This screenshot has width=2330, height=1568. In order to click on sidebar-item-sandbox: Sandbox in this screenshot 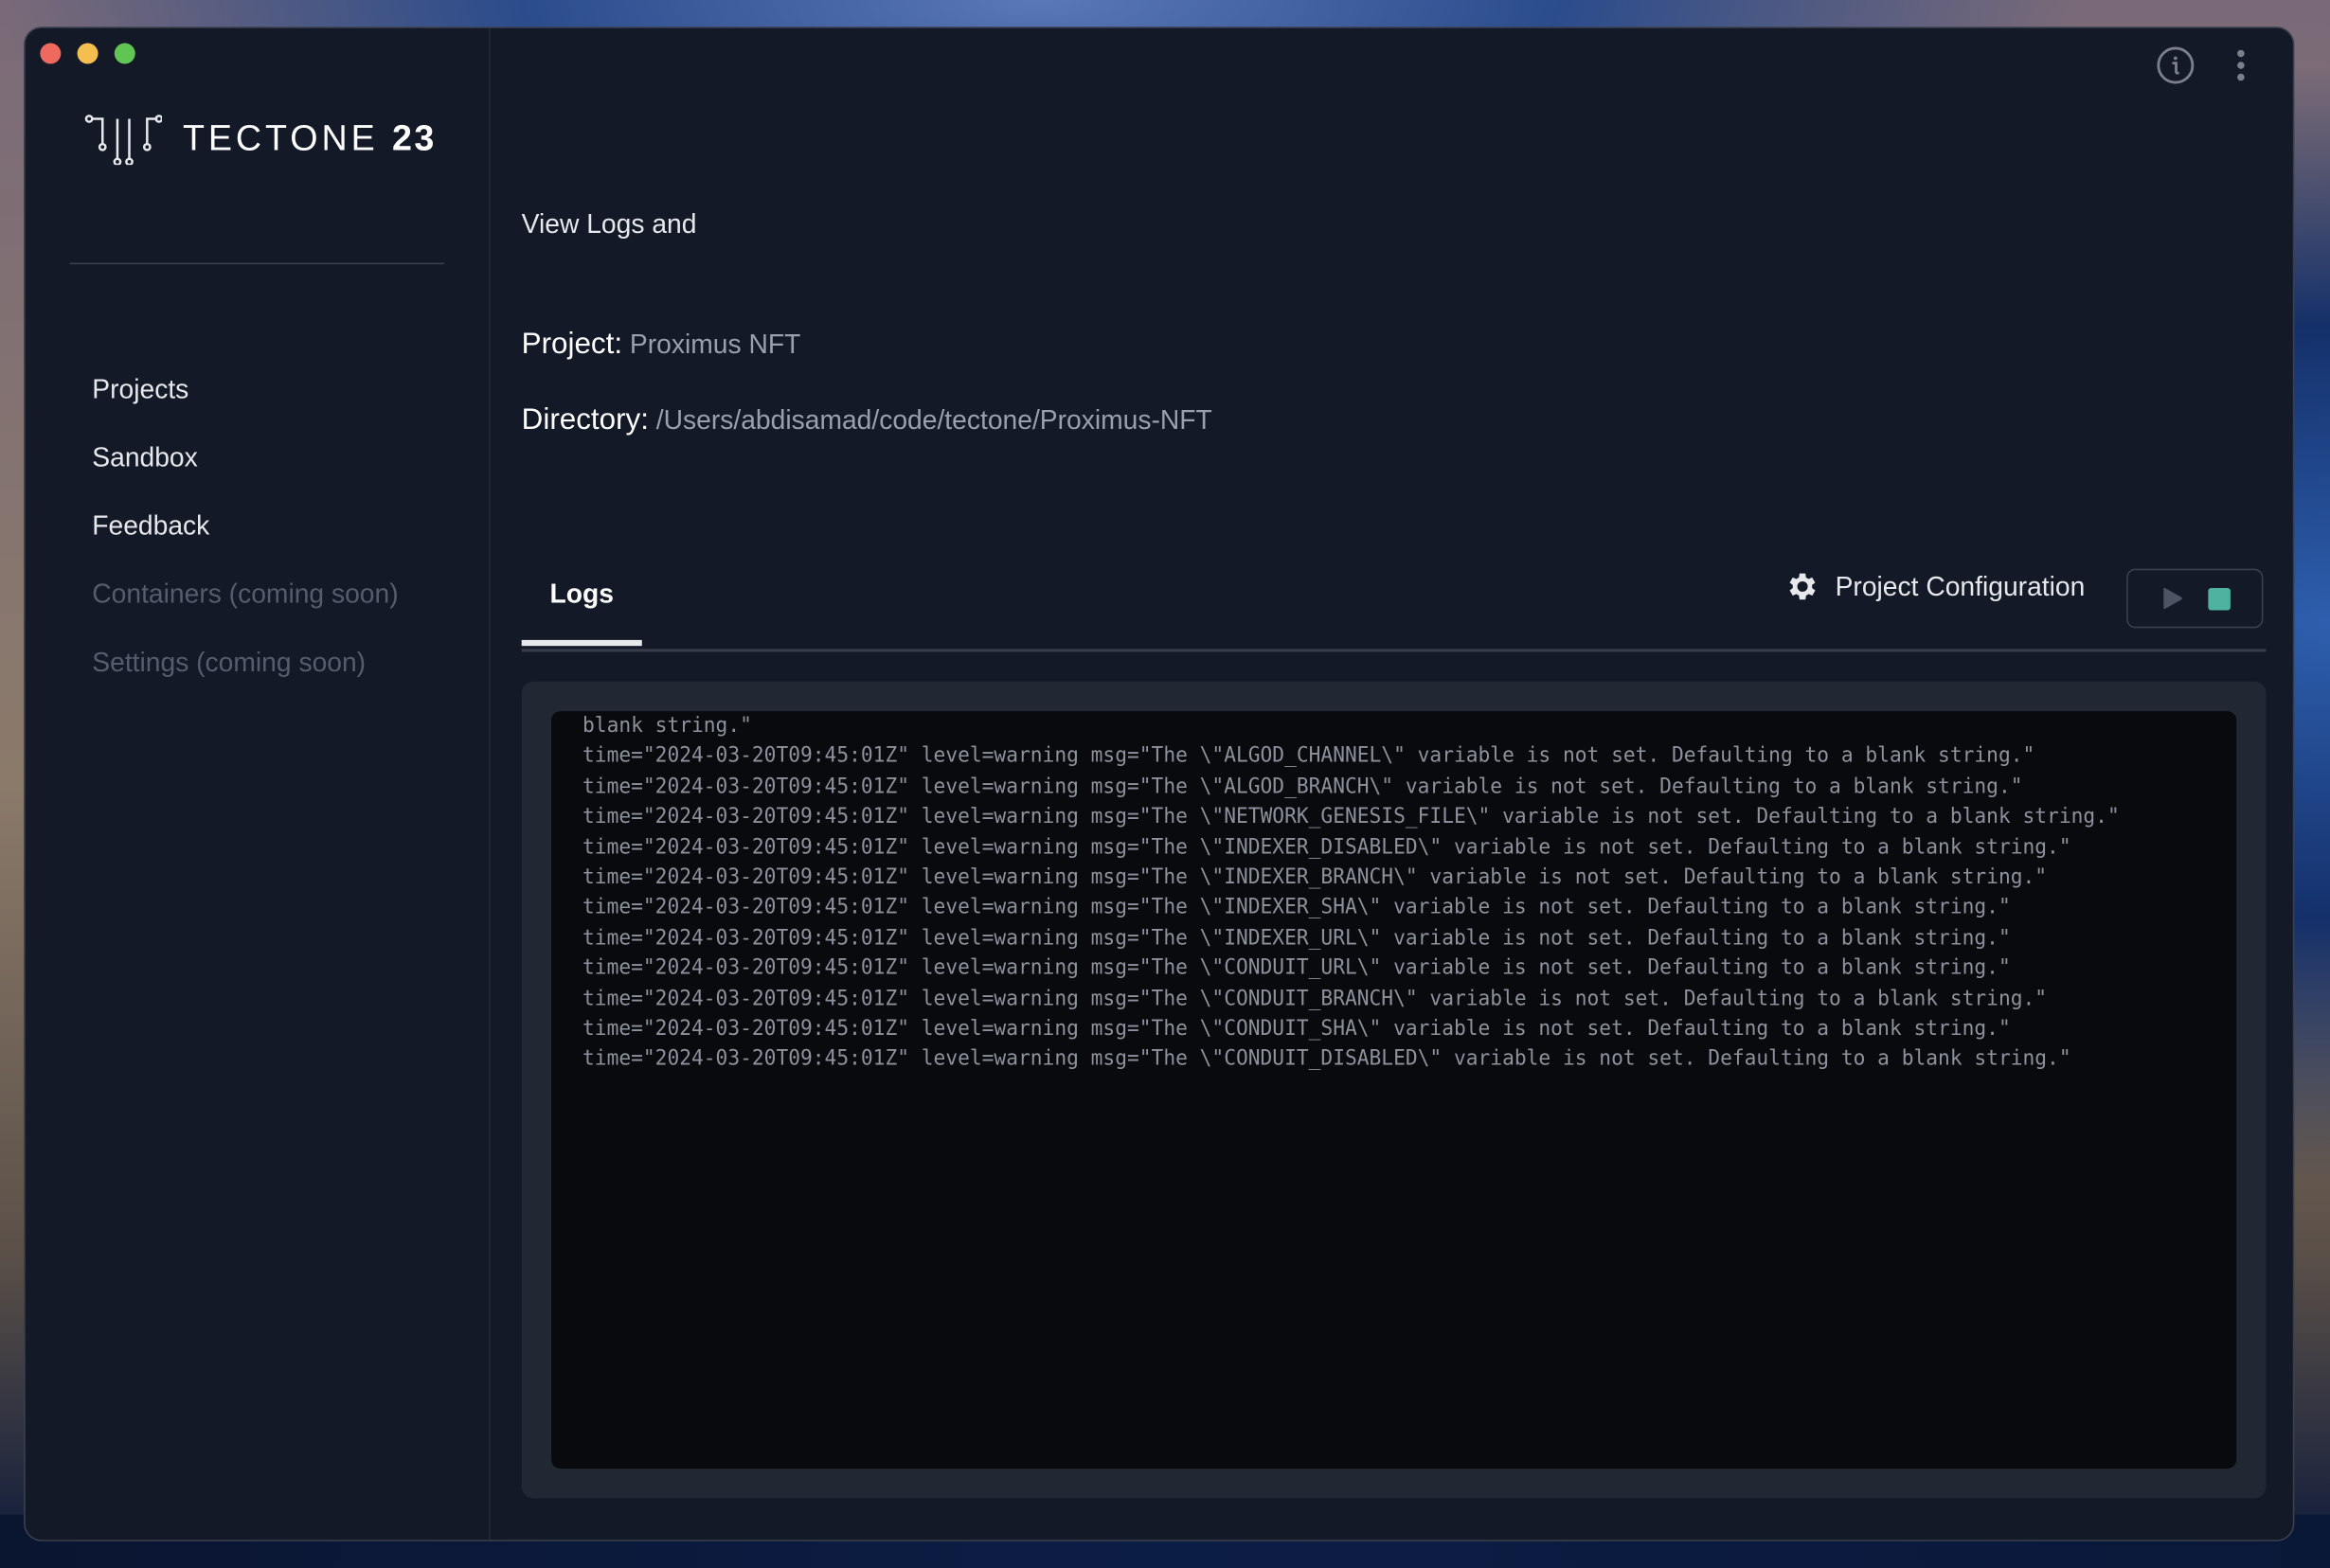, I will do `click(245, 469)`.